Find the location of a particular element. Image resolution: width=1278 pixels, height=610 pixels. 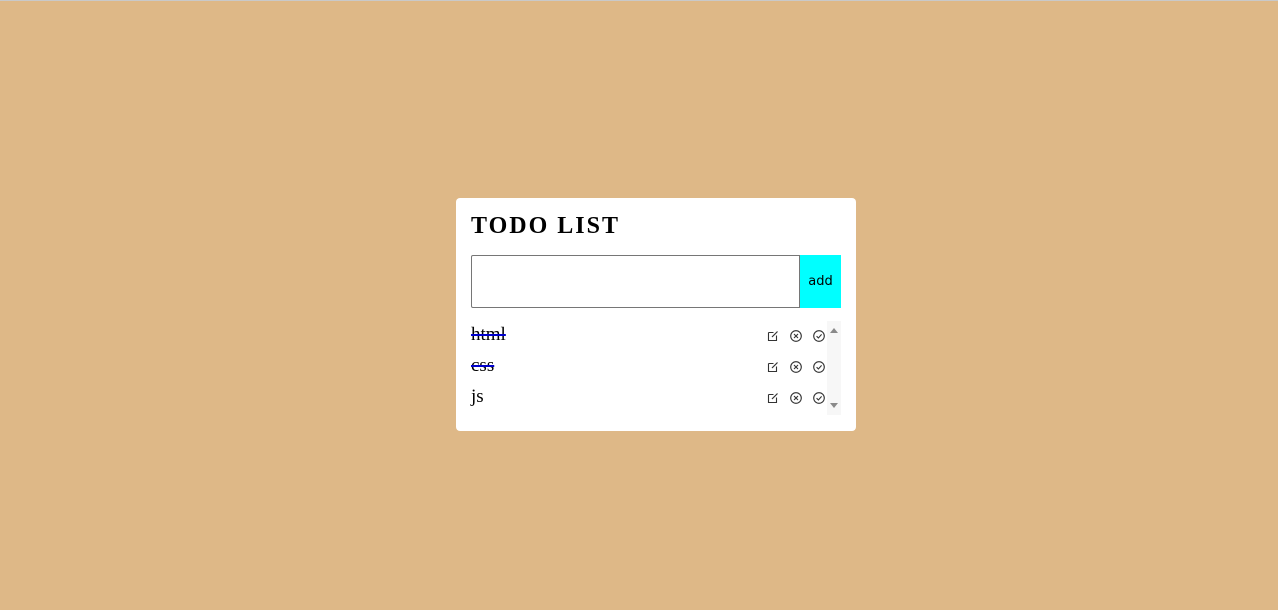

scroll-up-arrow-icon is located at coordinates (834, 330).